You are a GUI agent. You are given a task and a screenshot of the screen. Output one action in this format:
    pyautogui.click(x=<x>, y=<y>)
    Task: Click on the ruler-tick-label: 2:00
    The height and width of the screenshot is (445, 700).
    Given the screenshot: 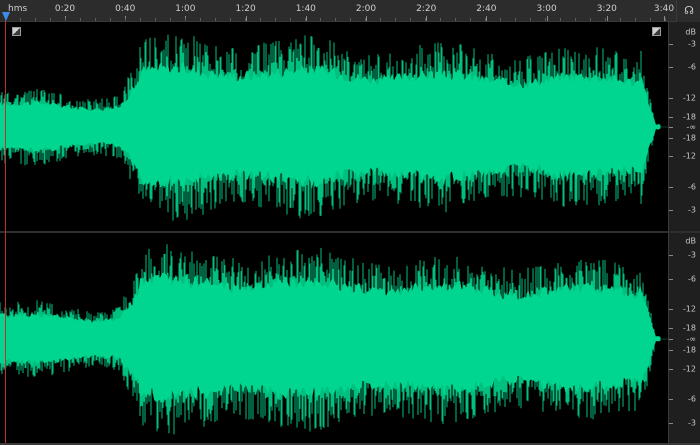 What is the action you would take?
    pyautogui.click(x=366, y=9)
    